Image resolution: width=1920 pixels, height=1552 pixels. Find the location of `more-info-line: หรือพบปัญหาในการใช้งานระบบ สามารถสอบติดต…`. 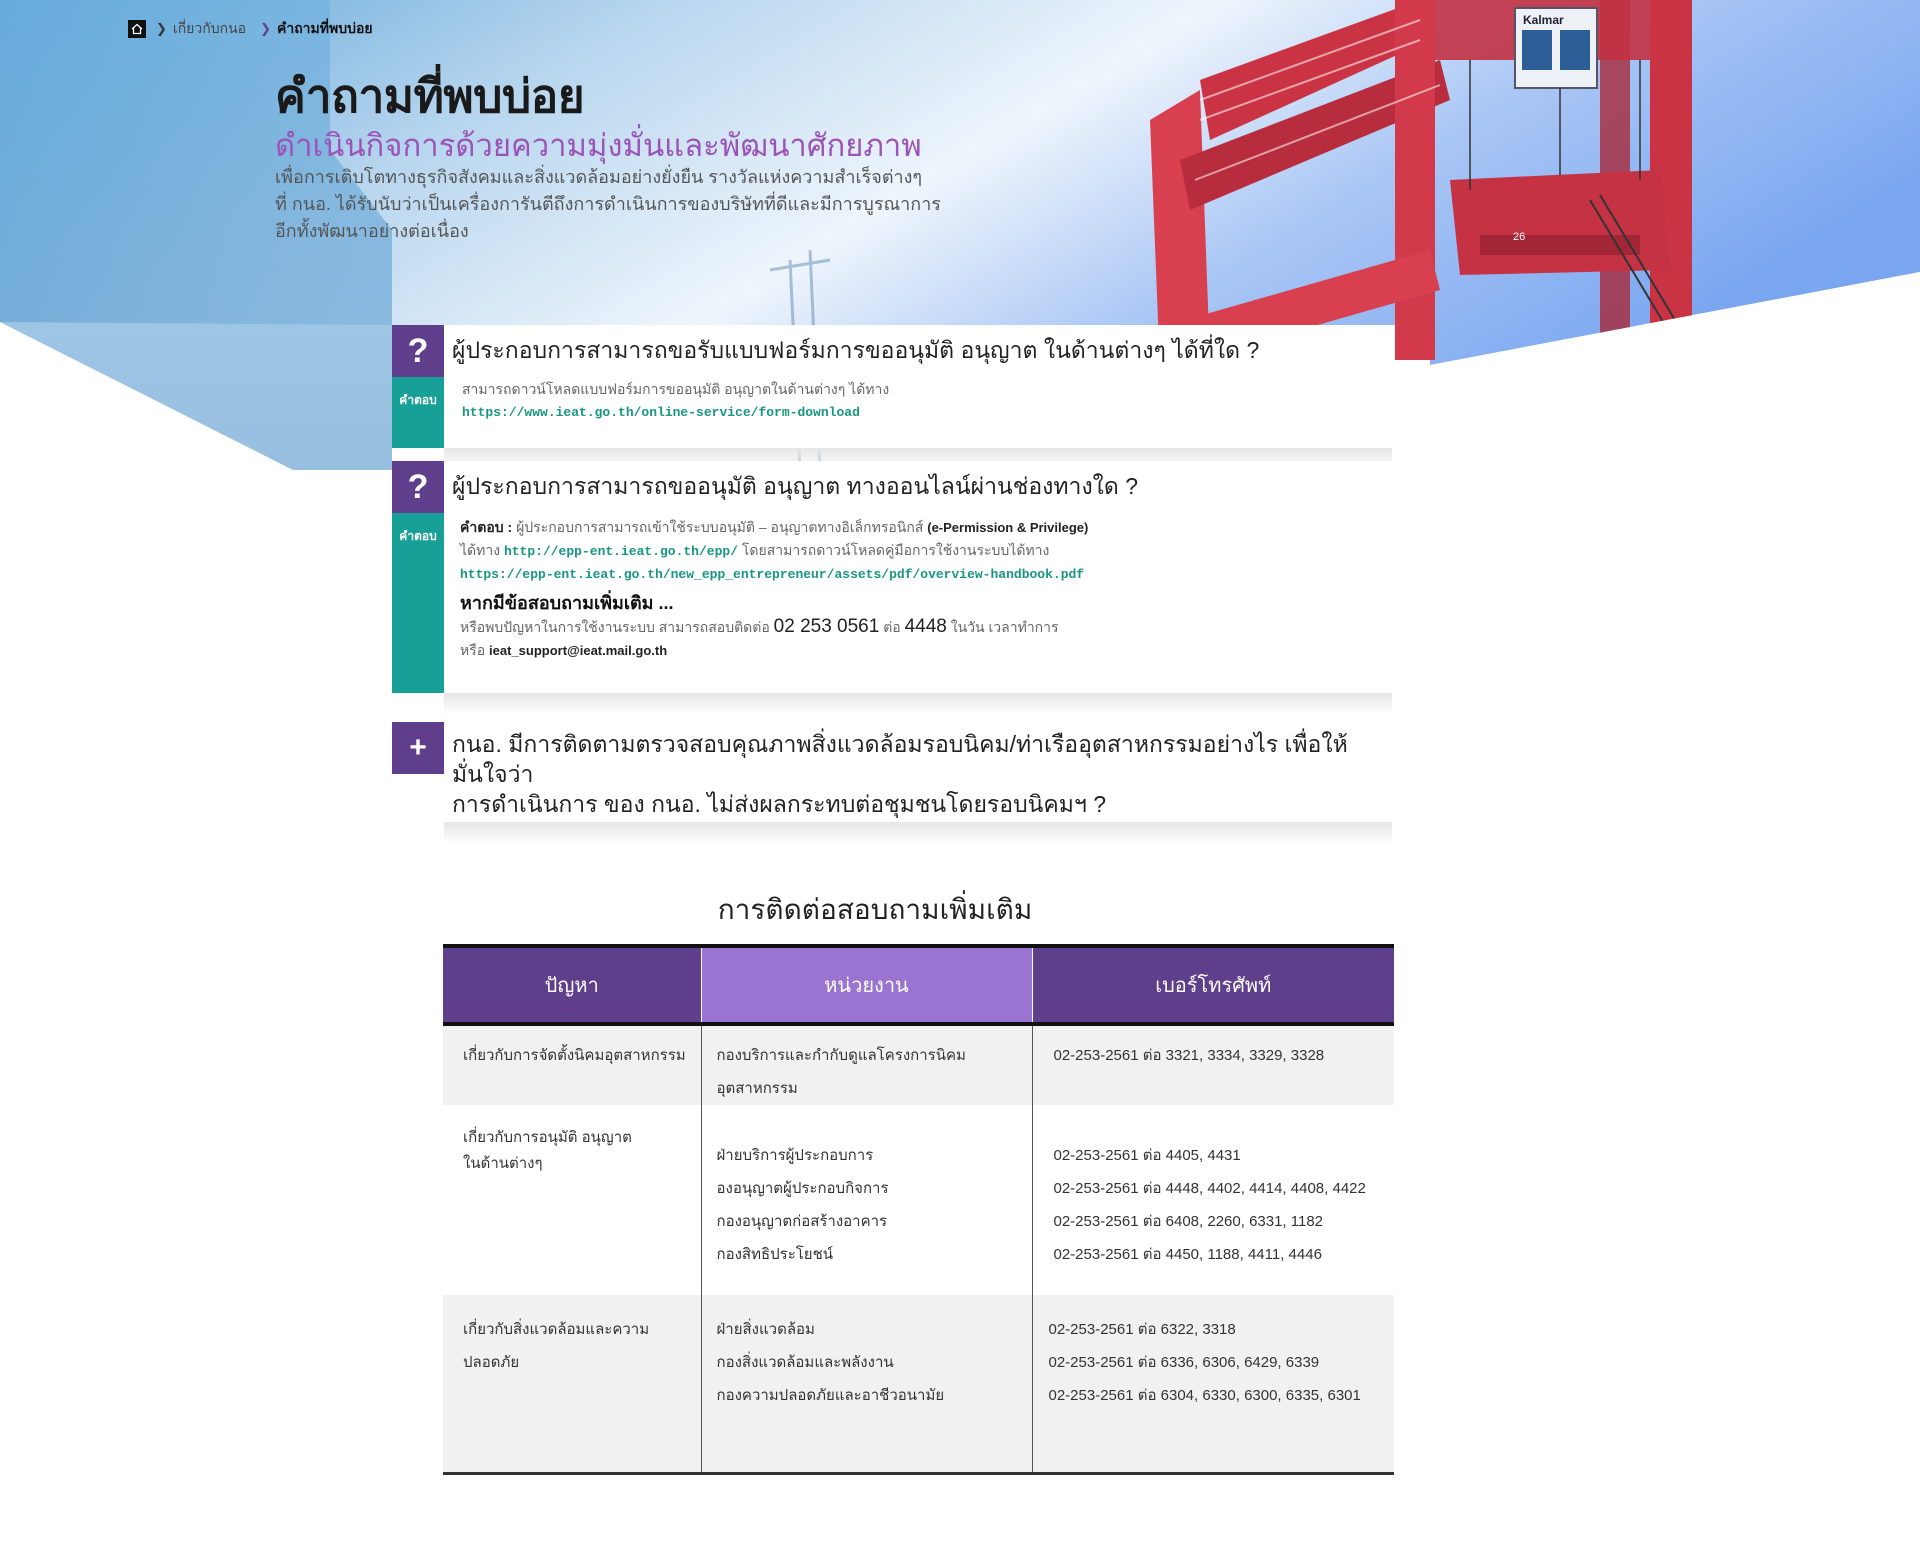

more-info-line: หรือพบปัญหาในการใช้งานระบบ สามารถสอบติดต… is located at coordinates (615, 627).